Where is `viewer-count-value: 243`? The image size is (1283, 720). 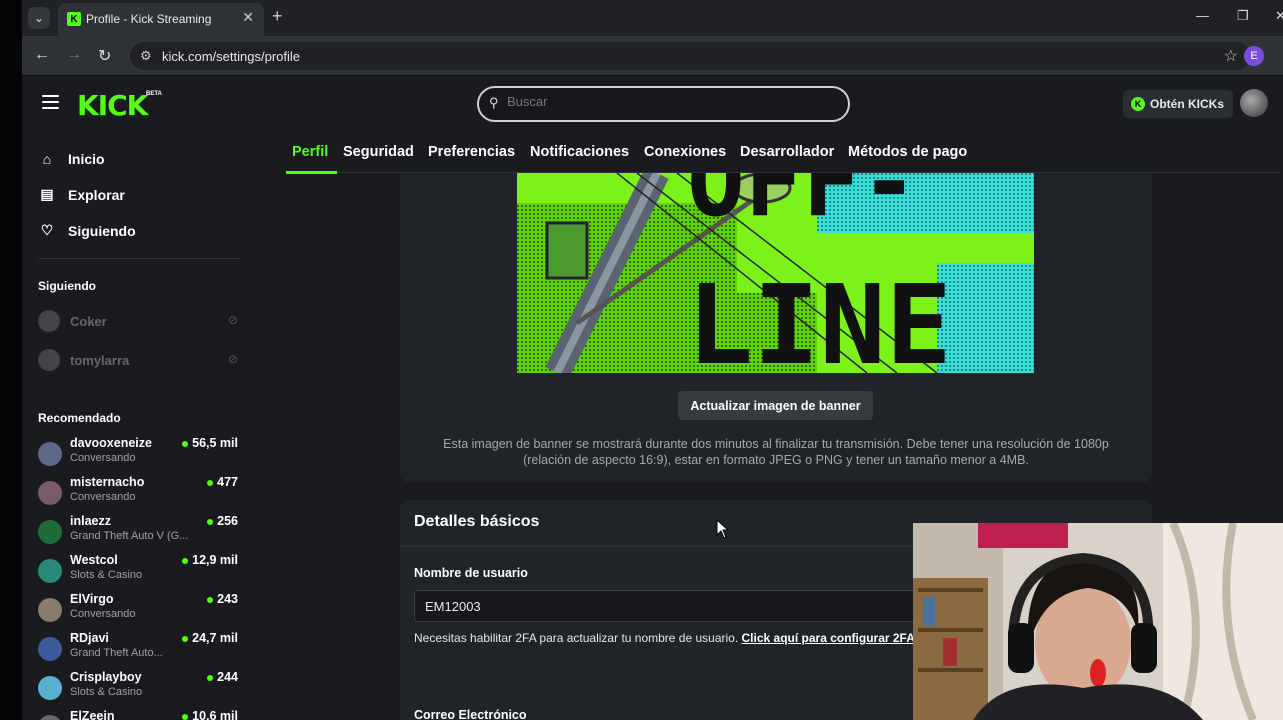
viewer-count-value: 243 is located at coordinates (227, 599).